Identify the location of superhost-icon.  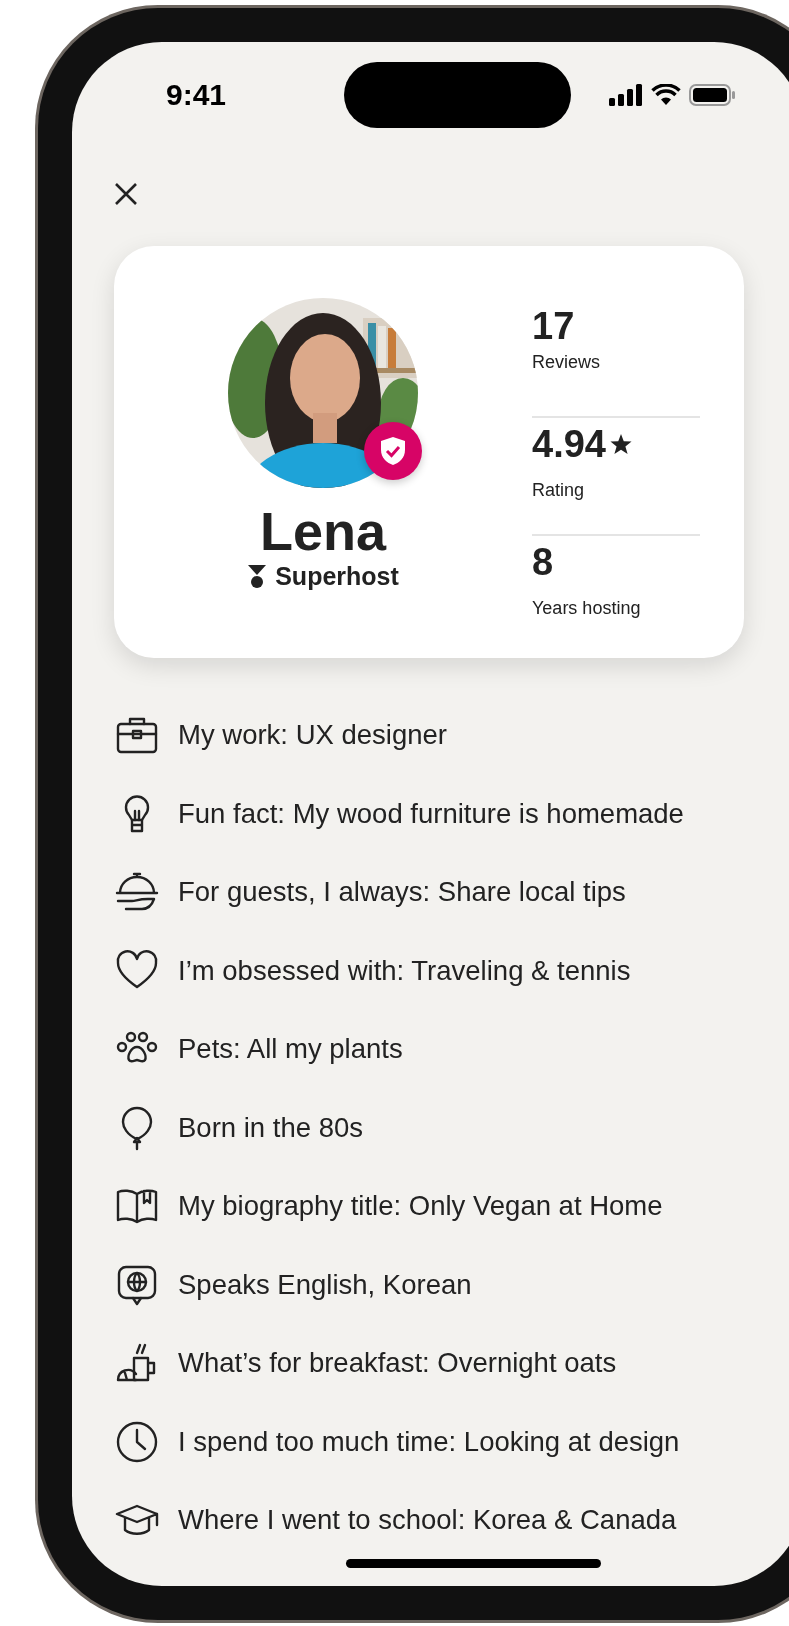
(257, 576).